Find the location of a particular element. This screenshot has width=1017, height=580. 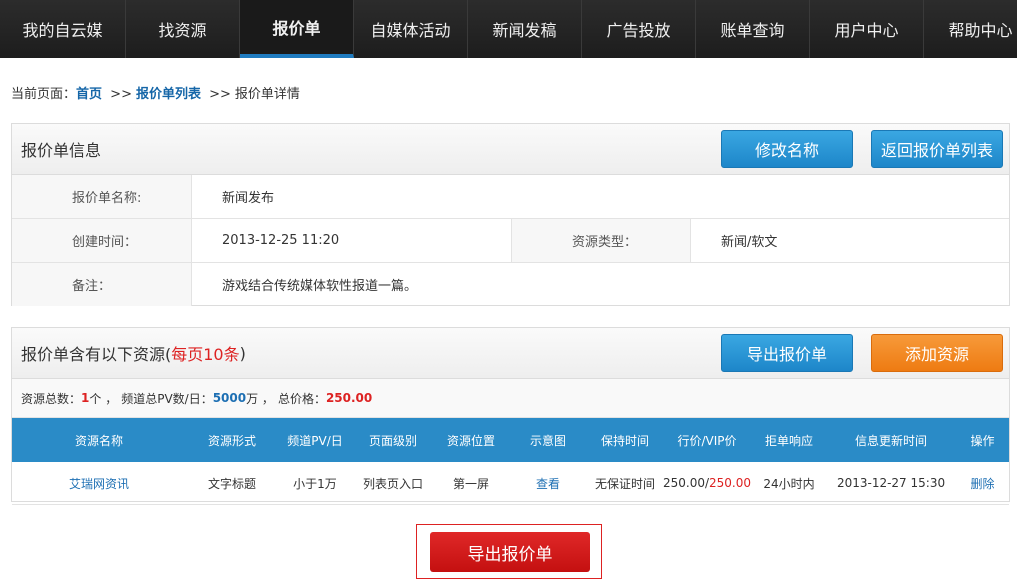

pv-label: 频道总PV数/日： is located at coordinates (167, 398).